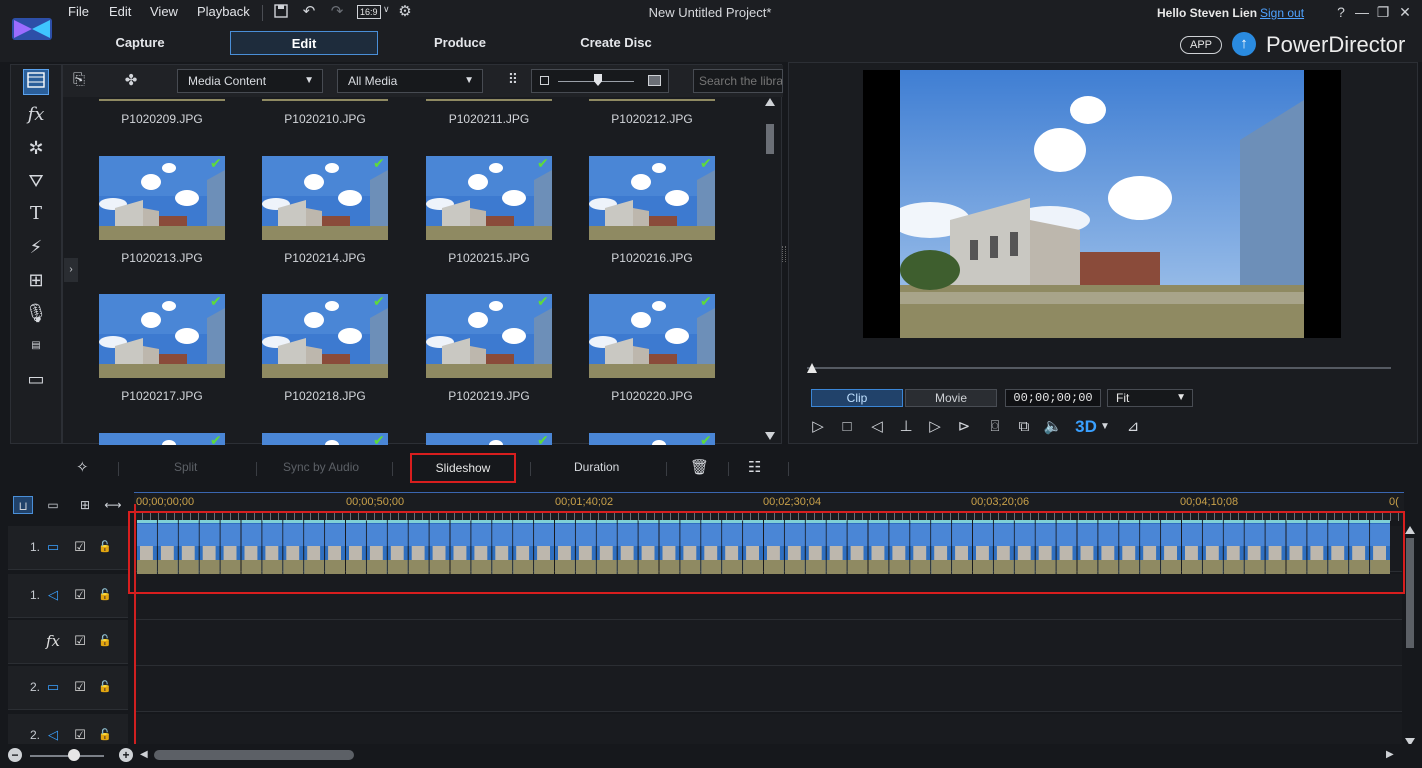  Describe the element at coordinates (1383, 12) in the screenshot. I see `restore-icon: ❐` at that location.